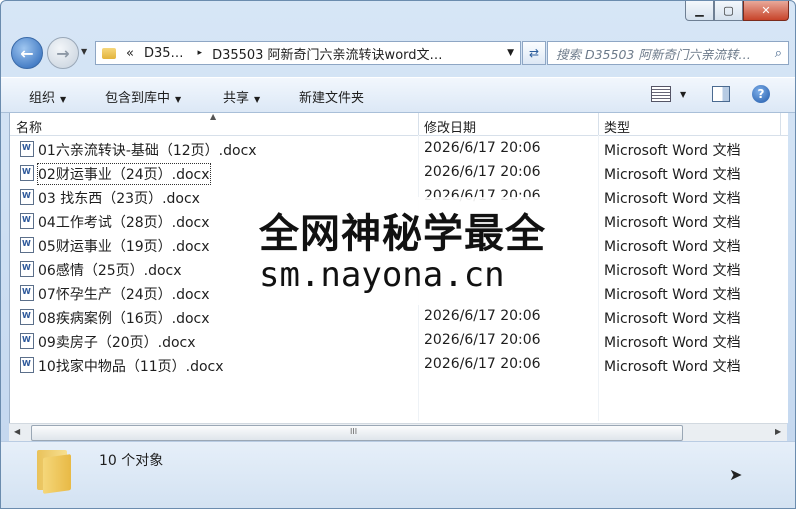 The height and width of the screenshot is (509, 796). What do you see at coordinates (766, 11) in the screenshot?
I see `close-button: ✕` at bounding box center [766, 11].